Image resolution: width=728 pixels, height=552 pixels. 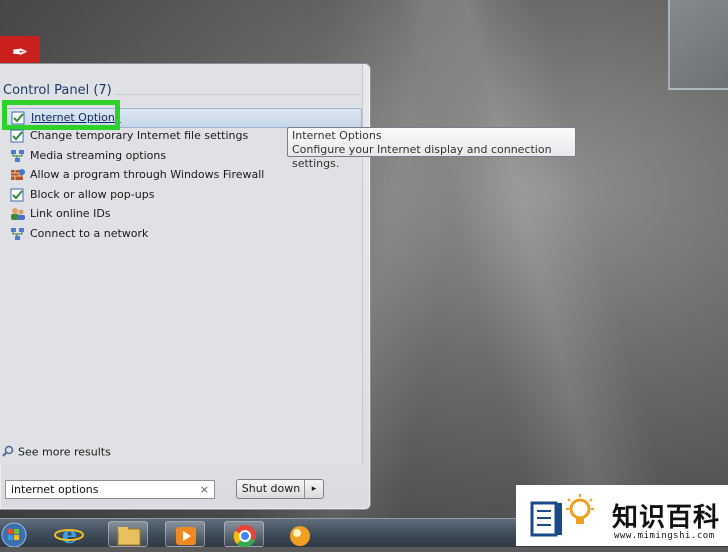 I want to click on app-icon, so click(x=302, y=534).